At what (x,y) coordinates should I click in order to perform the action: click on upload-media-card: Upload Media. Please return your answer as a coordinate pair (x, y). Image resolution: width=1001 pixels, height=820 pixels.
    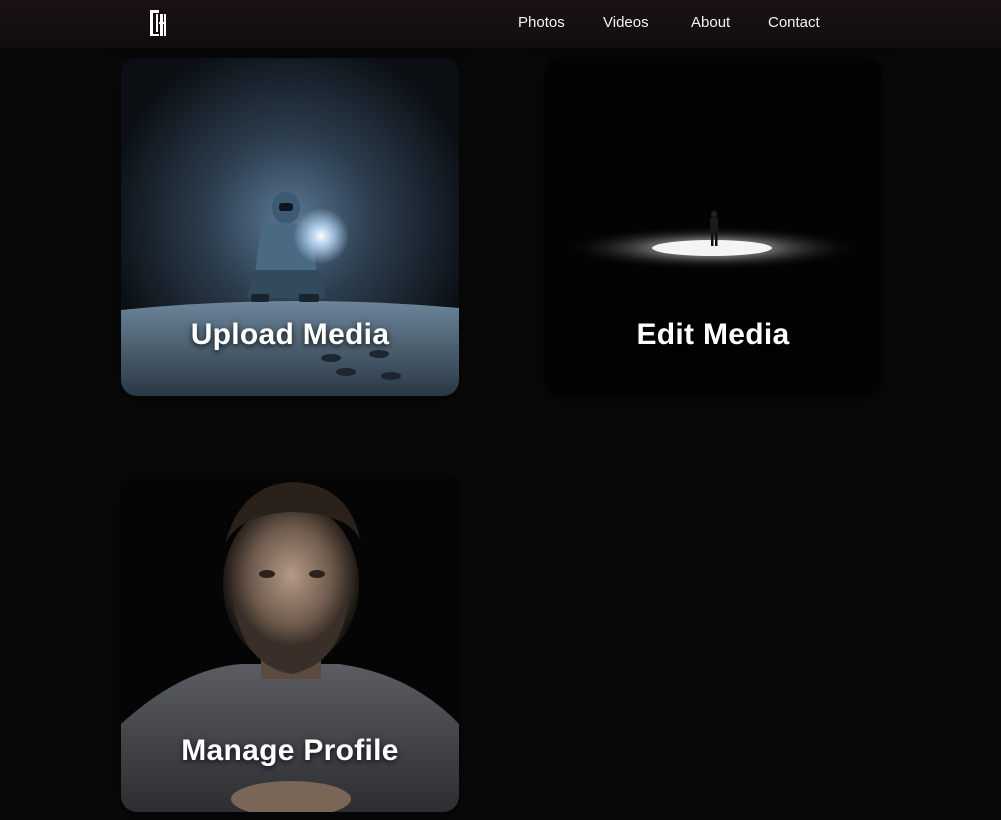
    Looking at the image, I should click on (290, 227).